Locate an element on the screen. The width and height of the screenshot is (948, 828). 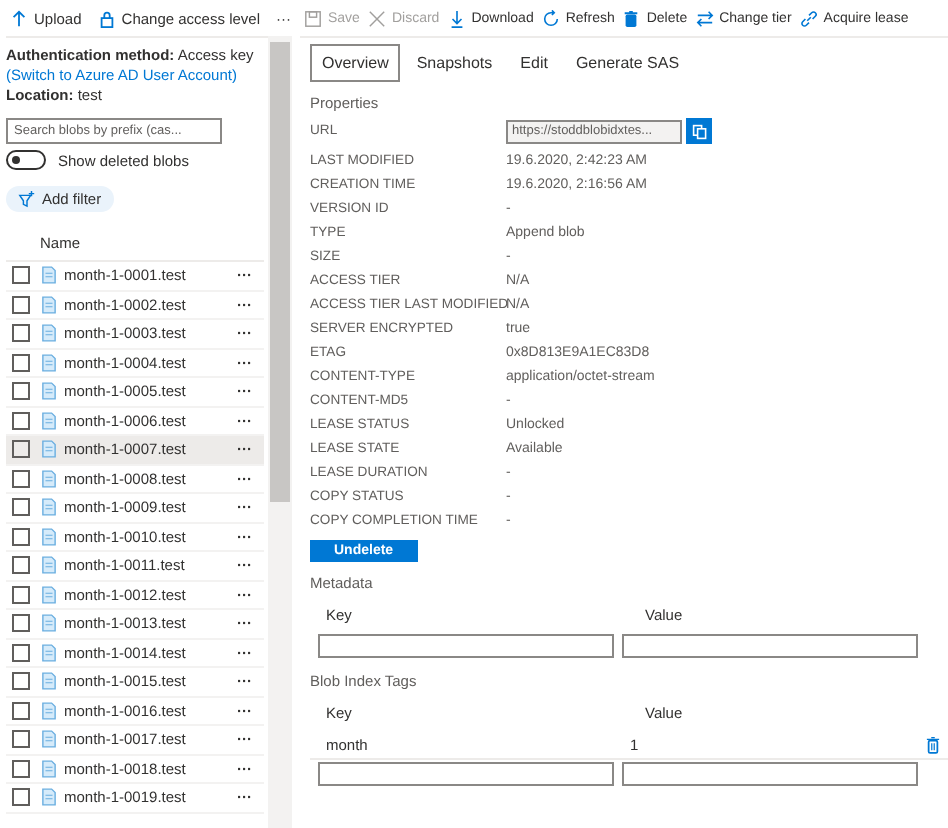
filter-icon is located at coordinates (27, 199).